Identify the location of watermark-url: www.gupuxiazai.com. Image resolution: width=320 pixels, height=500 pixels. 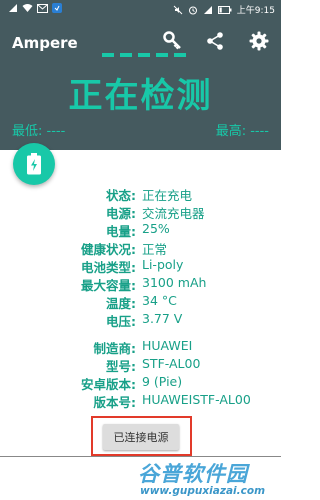
(203, 491).